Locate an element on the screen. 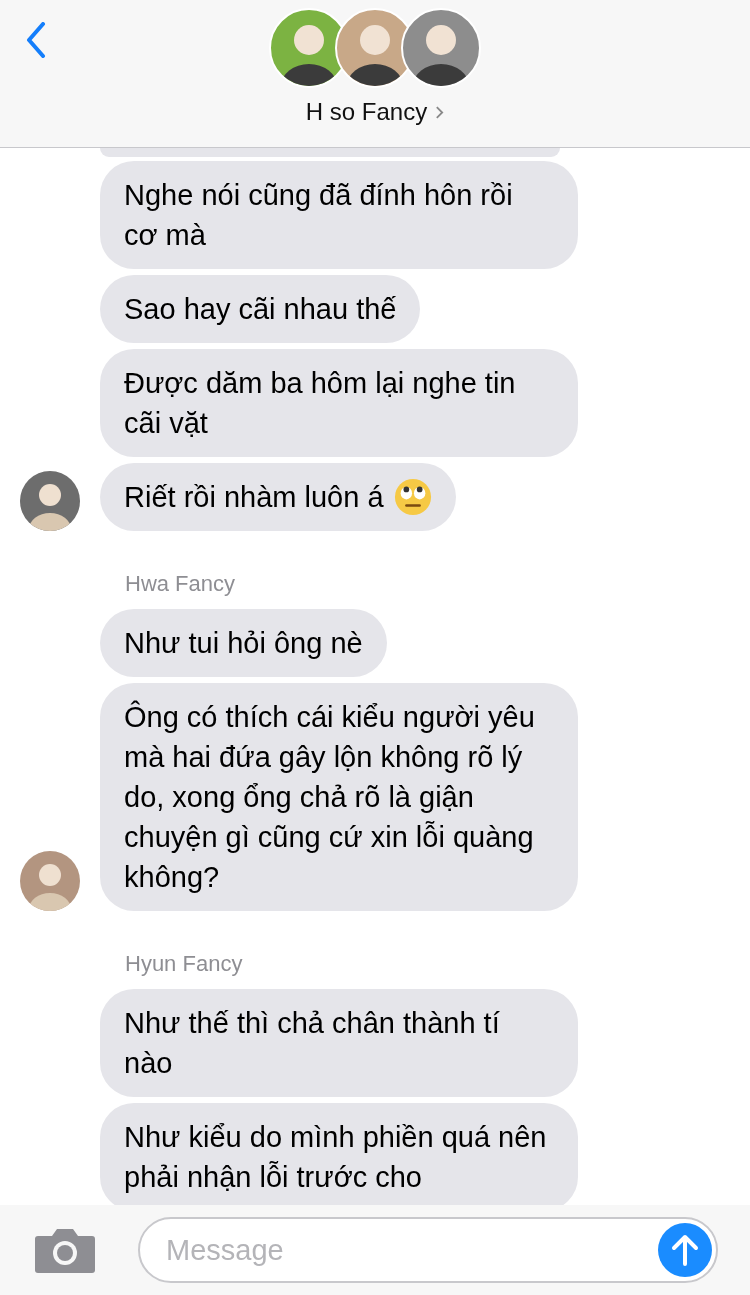 This screenshot has height=1295, width=750. message-bubble: Nghe nói cũng đã đính hôn rồi cơ mà is located at coordinates (339, 215).